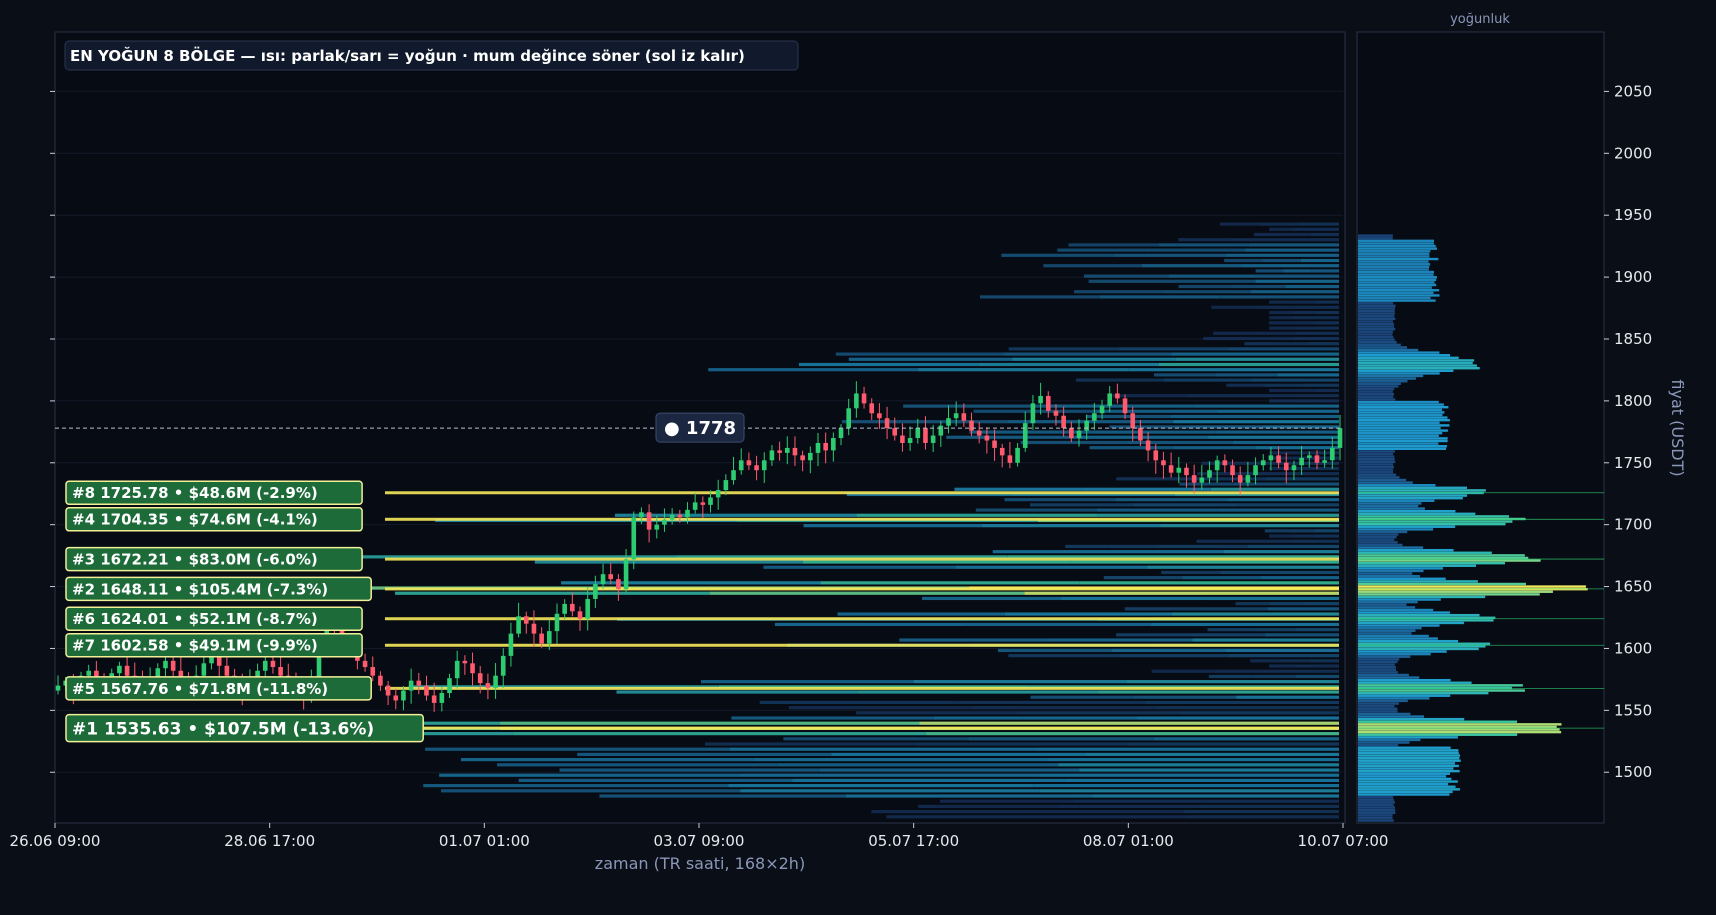 The width and height of the screenshot is (1716, 915). I want to click on y-tick-label: 1650, so click(1633, 587).